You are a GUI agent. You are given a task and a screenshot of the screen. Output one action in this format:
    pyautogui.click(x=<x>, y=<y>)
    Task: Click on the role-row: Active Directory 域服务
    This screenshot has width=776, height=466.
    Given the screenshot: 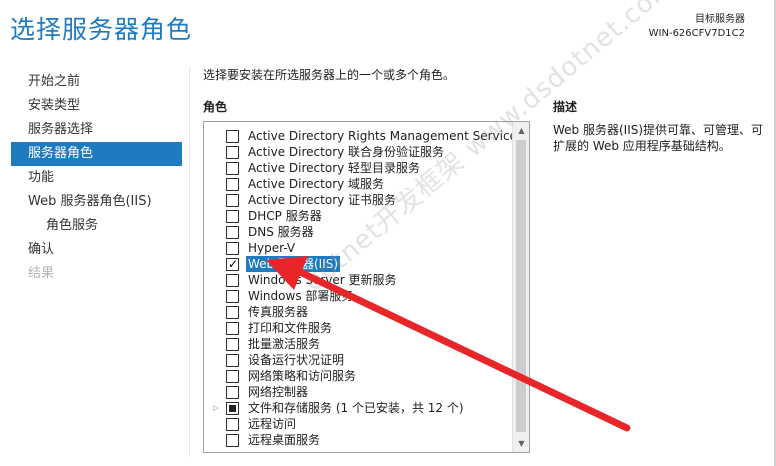 What is the action you would take?
    pyautogui.click(x=357, y=184)
    